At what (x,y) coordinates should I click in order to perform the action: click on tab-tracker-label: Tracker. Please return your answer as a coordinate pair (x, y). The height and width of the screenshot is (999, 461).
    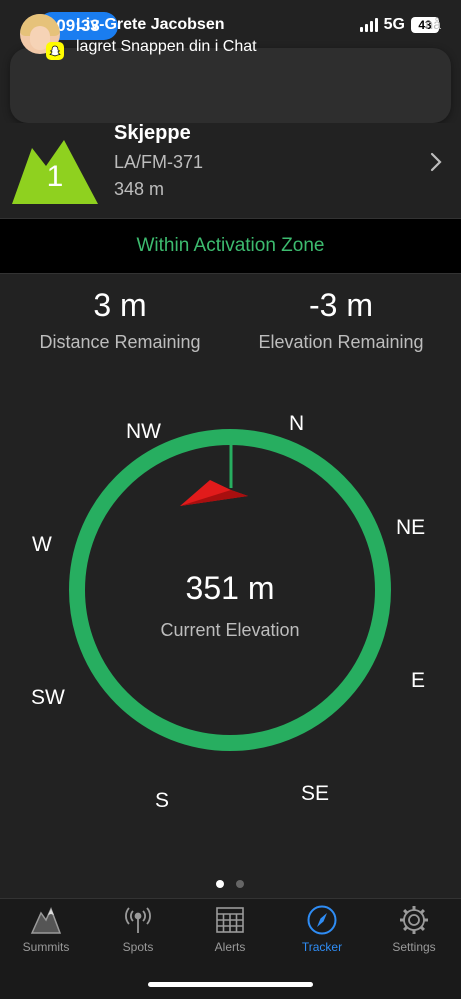
    Looking at the image, I should click on (322, 947).